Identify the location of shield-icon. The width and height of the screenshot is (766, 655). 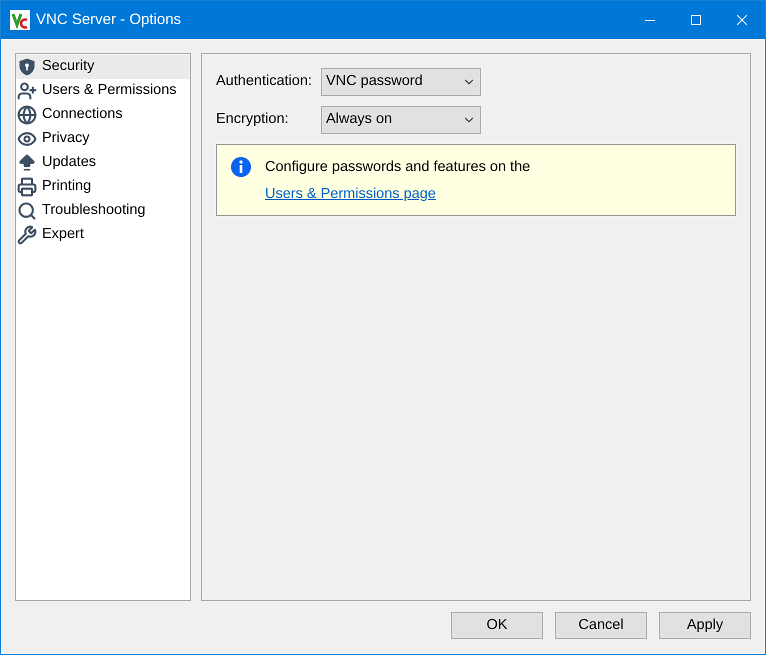
(27, 67).